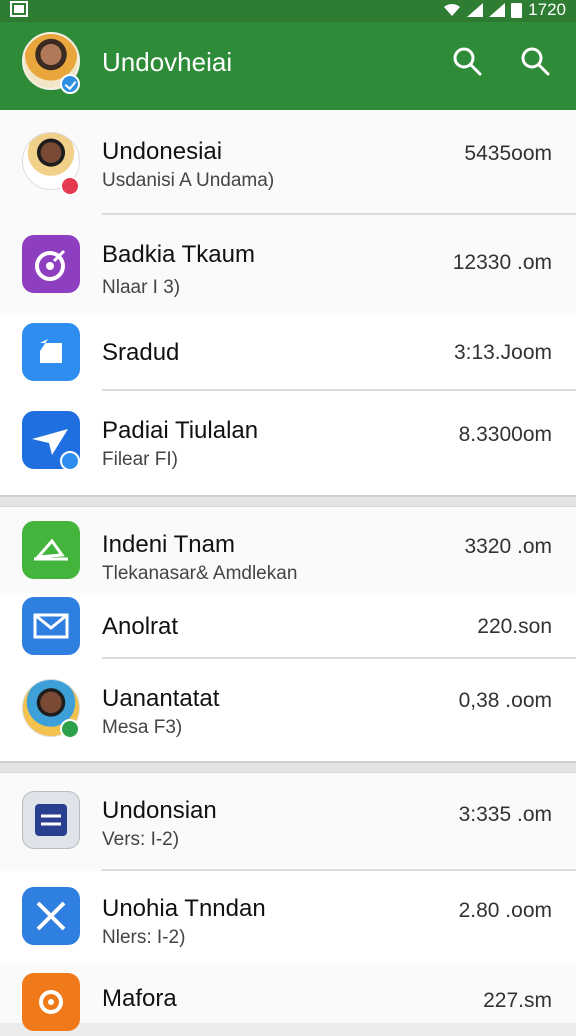 The width and height of the screenshot is (576, 1036). I want to click on search-button, so click(467, 61).